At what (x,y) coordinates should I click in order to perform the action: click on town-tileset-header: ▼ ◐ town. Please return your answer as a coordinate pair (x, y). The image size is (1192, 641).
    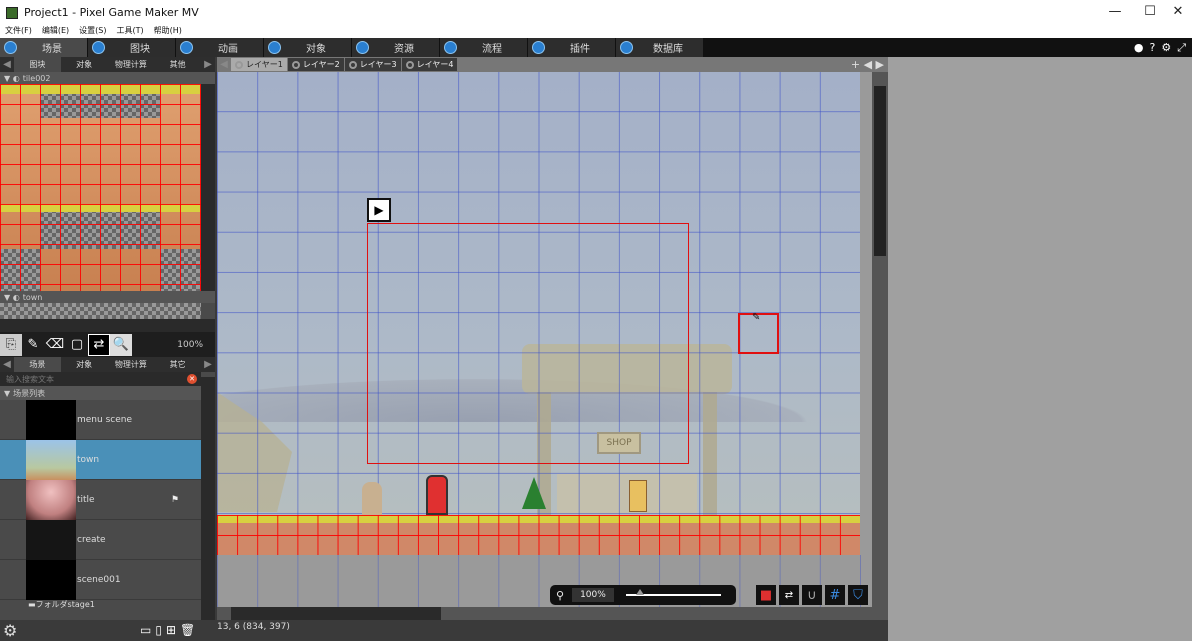
    Looking at the image, I should click on (107, 297).